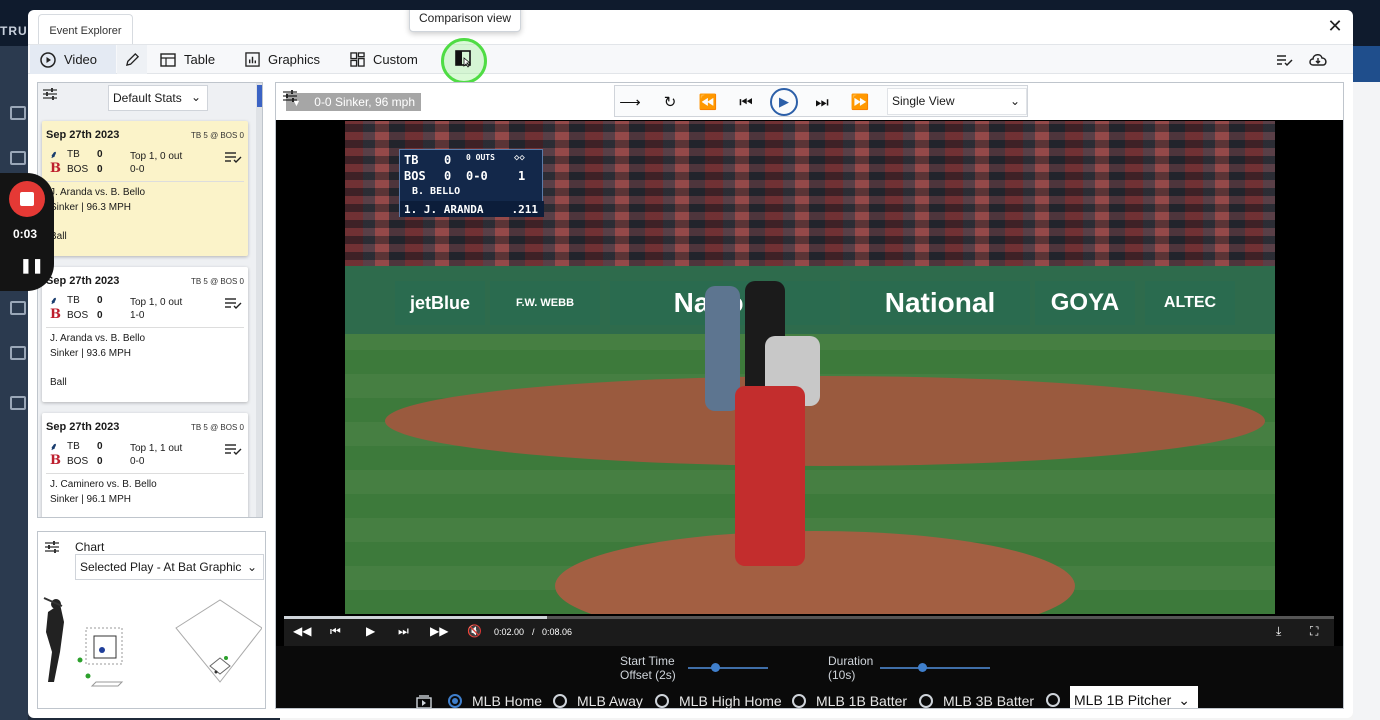  I want to click on current-time: 0:02.00, so click(509, 632).